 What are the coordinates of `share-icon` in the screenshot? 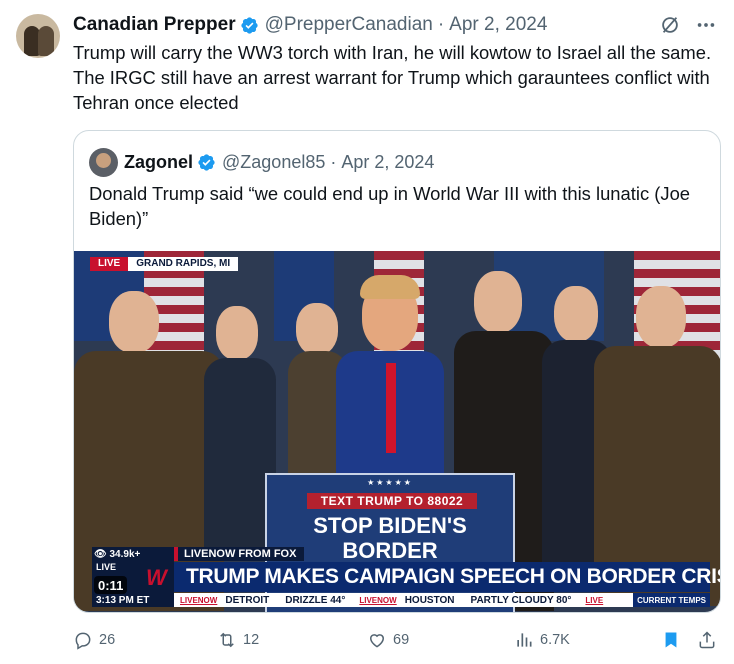 It's located at (707, 640).